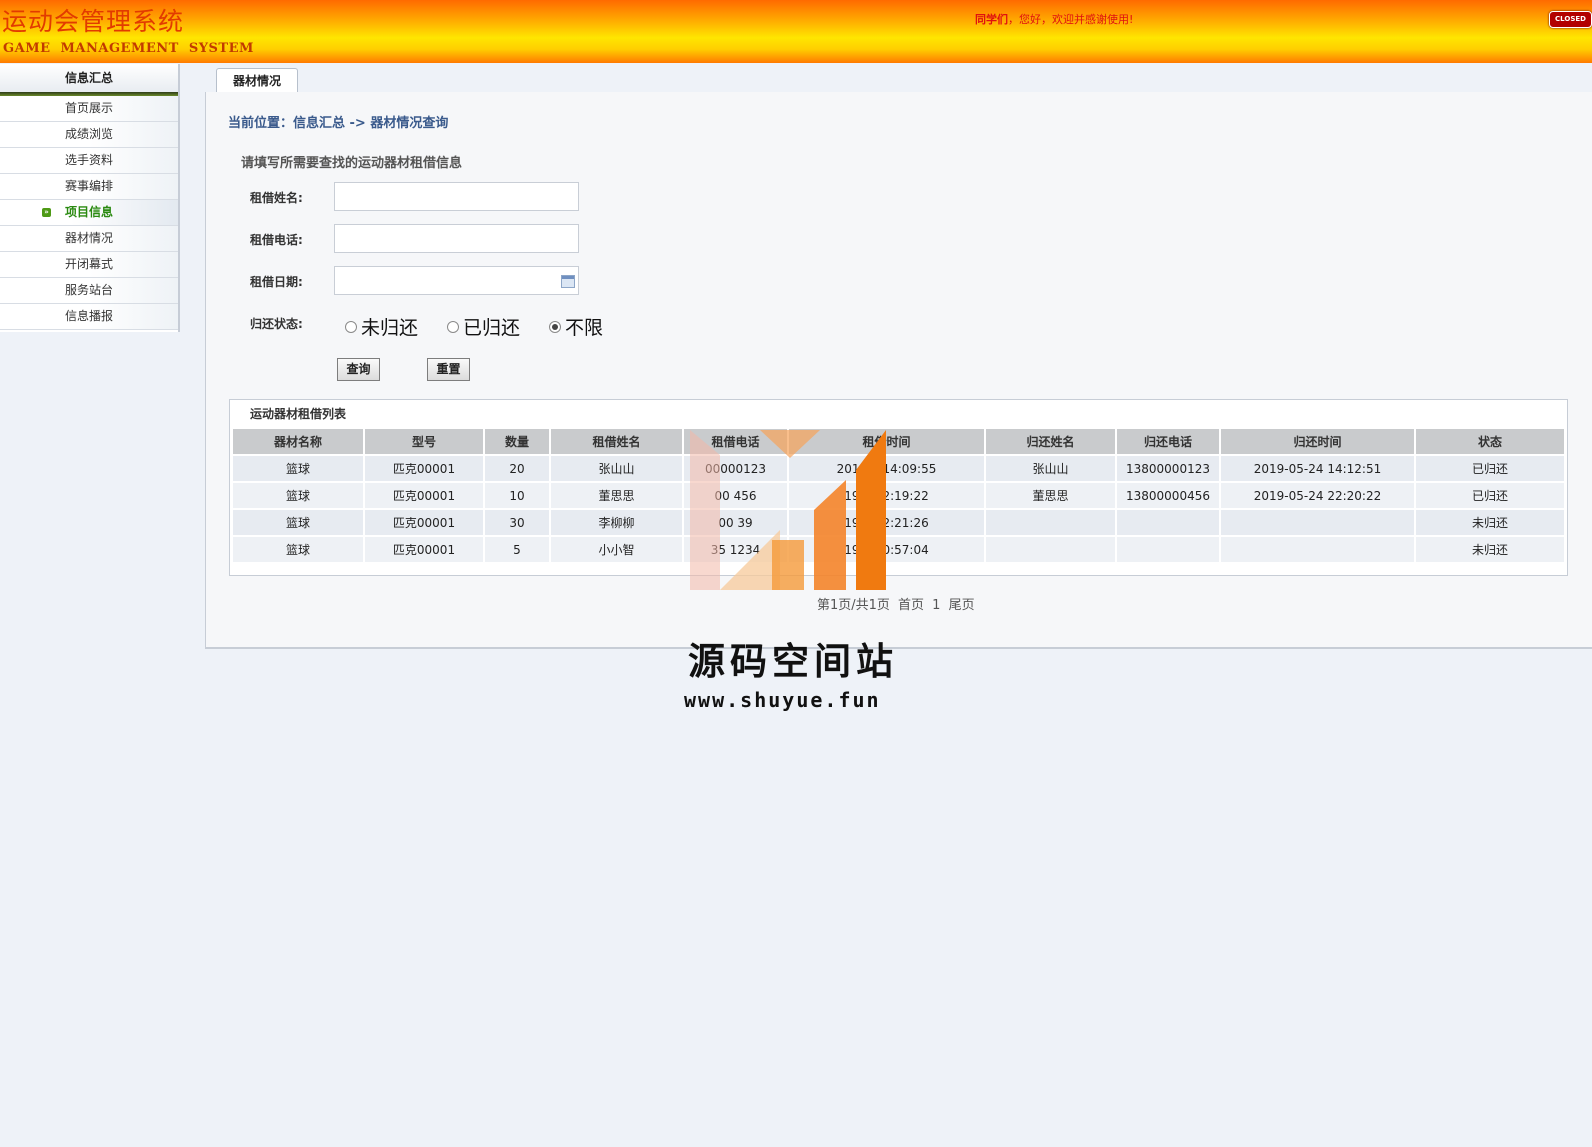 Image resolution: width=1592 pixels, height=1147 pixels. Describe the element at coordinates (898, 80) in the screenshot. I see `tab-bar: 器材情况` at that location.